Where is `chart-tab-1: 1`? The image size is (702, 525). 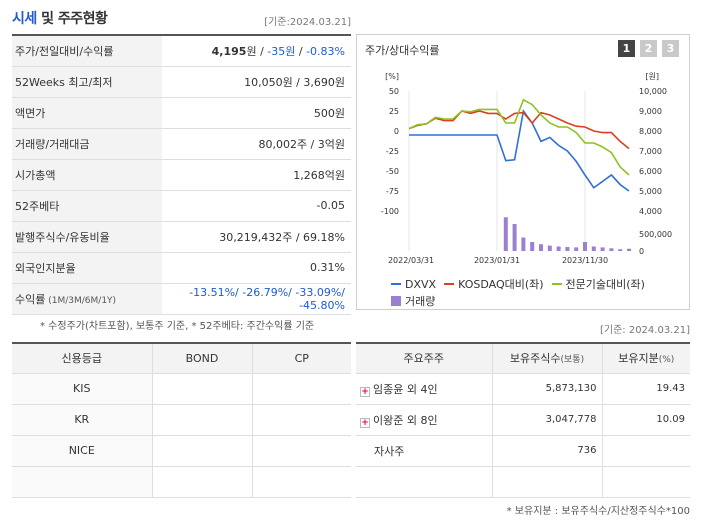 chart-tab-1: 1 is located at coordinates (626, 48).